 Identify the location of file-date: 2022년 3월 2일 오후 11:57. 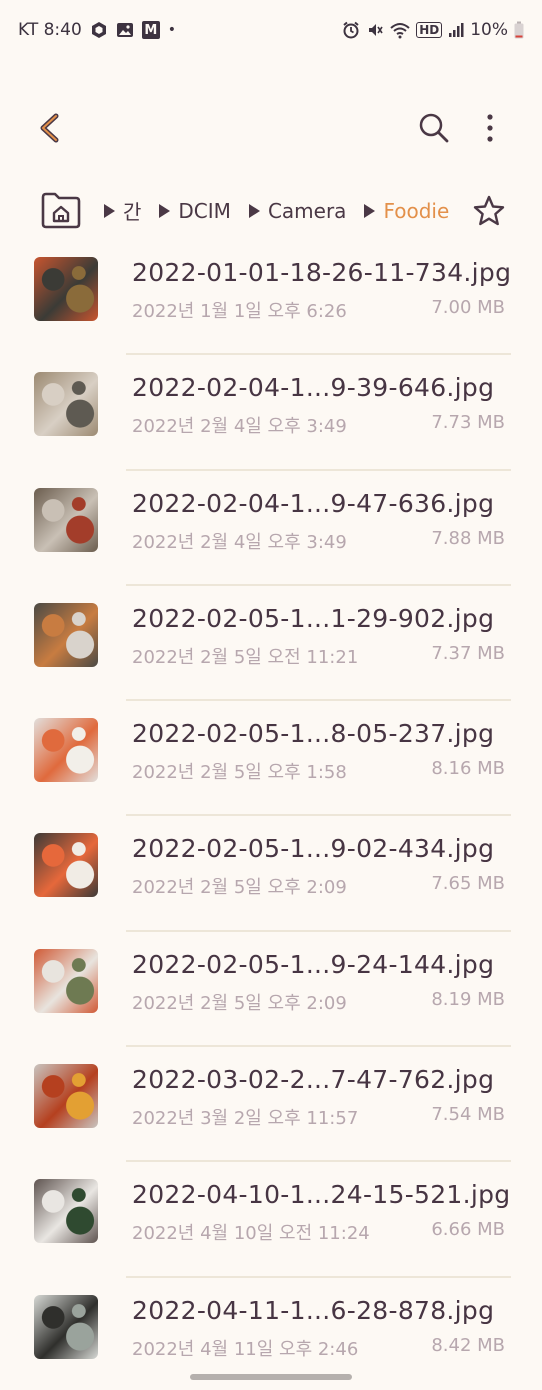
(245, 1119).